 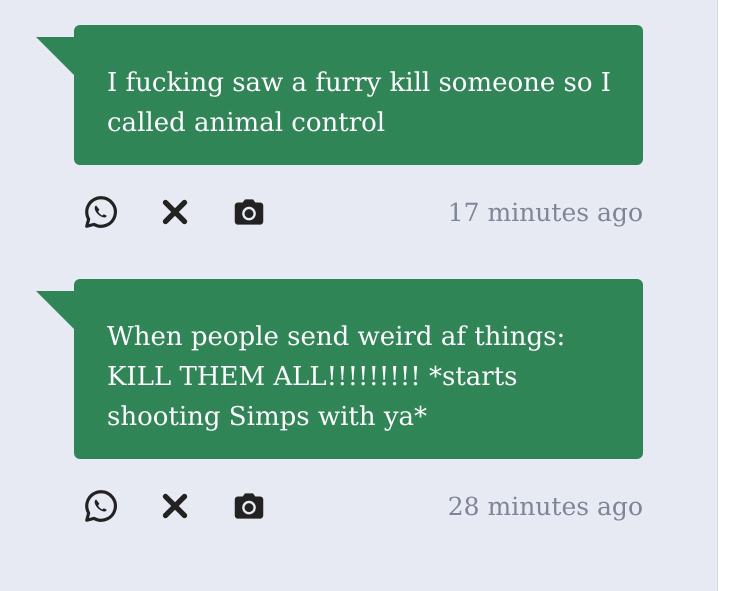 What do you see at coordinates (545, 506) in the screenshot?
I see `timestamp: 28 minutes ago` at bounding box center [545, 506].